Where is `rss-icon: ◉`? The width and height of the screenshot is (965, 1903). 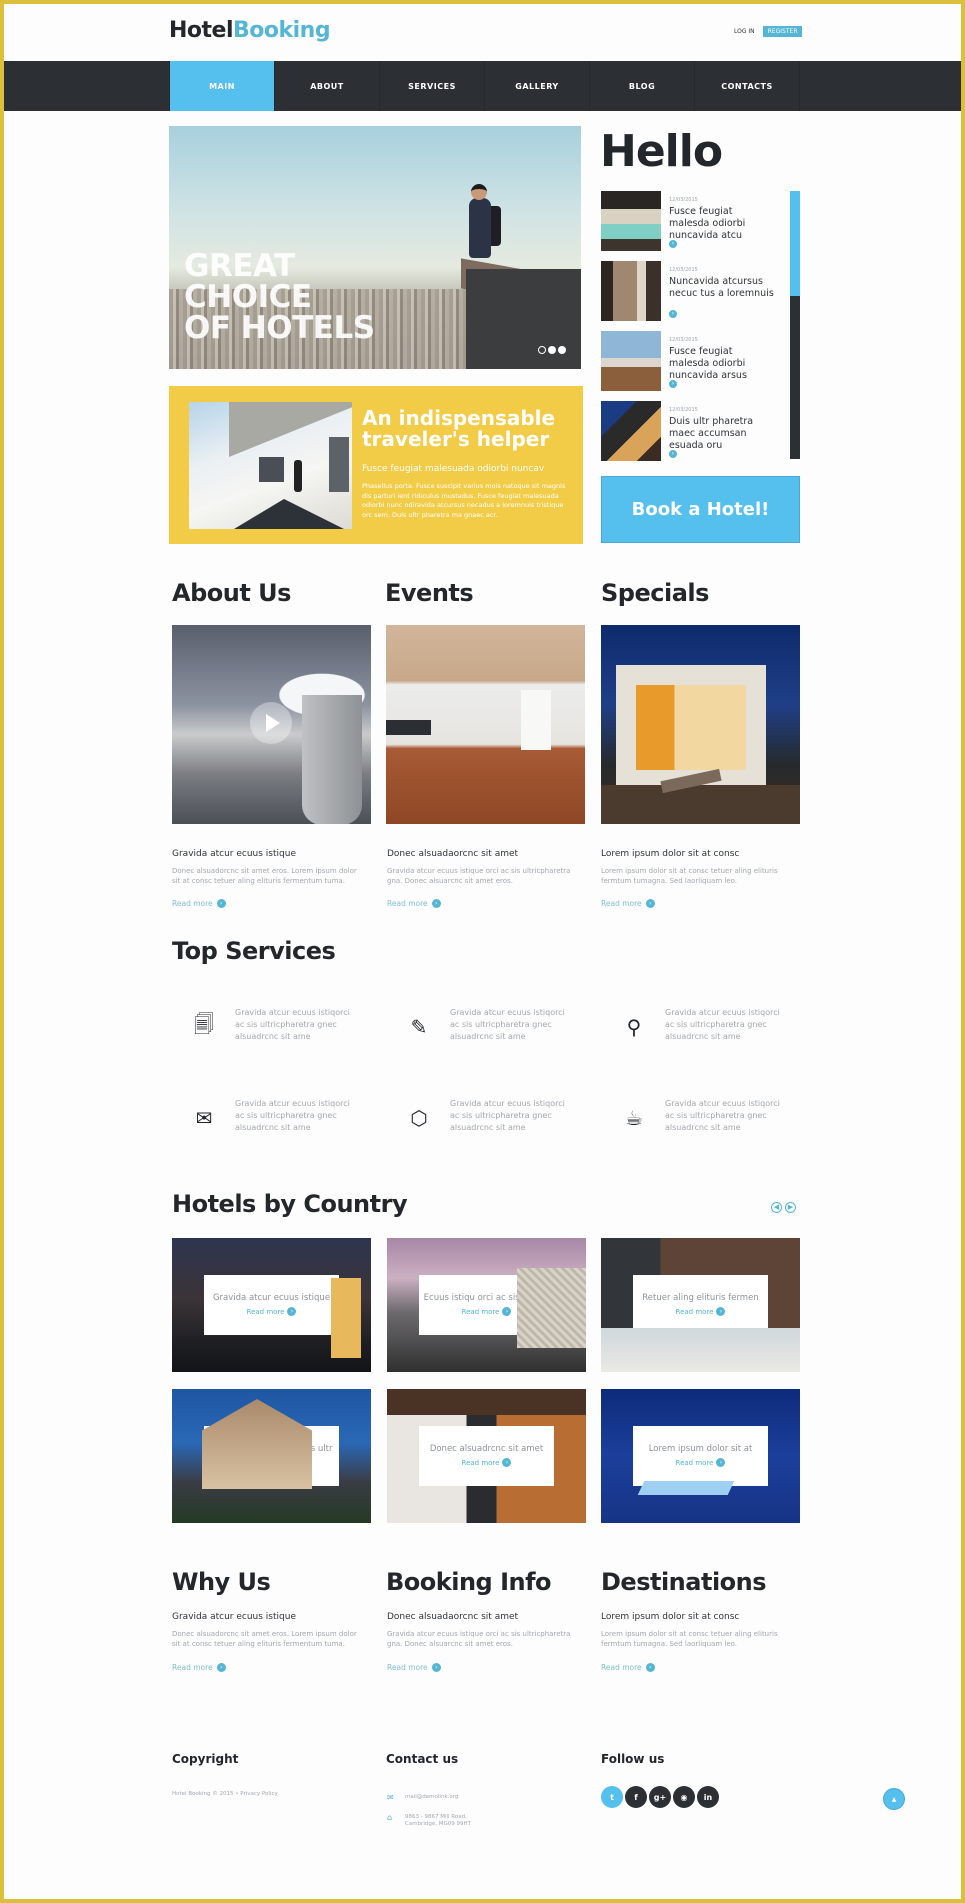
rss-icon: ◉ is located at coordinates (684, 1797).